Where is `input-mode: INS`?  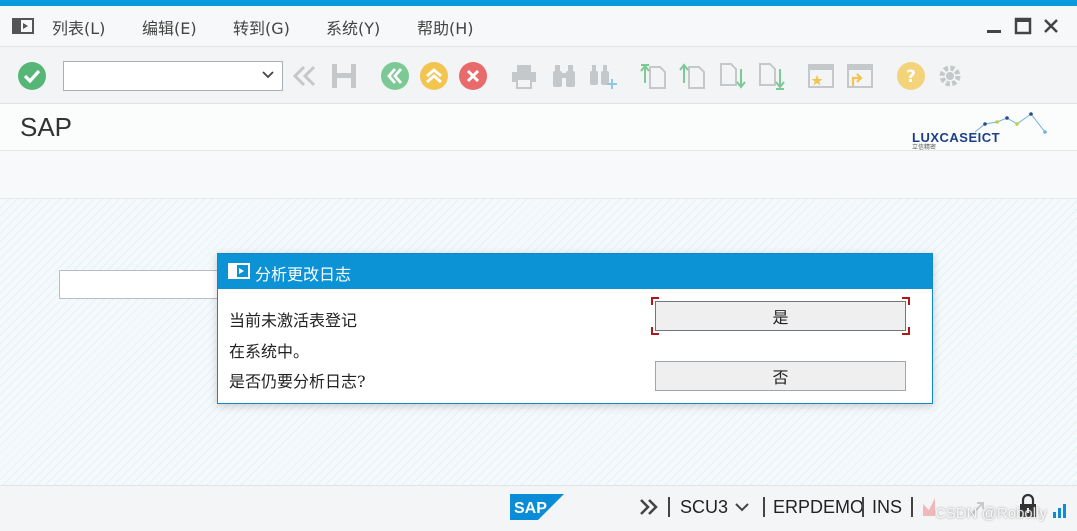 input-mode: INS is located at coordinates (887, 507).